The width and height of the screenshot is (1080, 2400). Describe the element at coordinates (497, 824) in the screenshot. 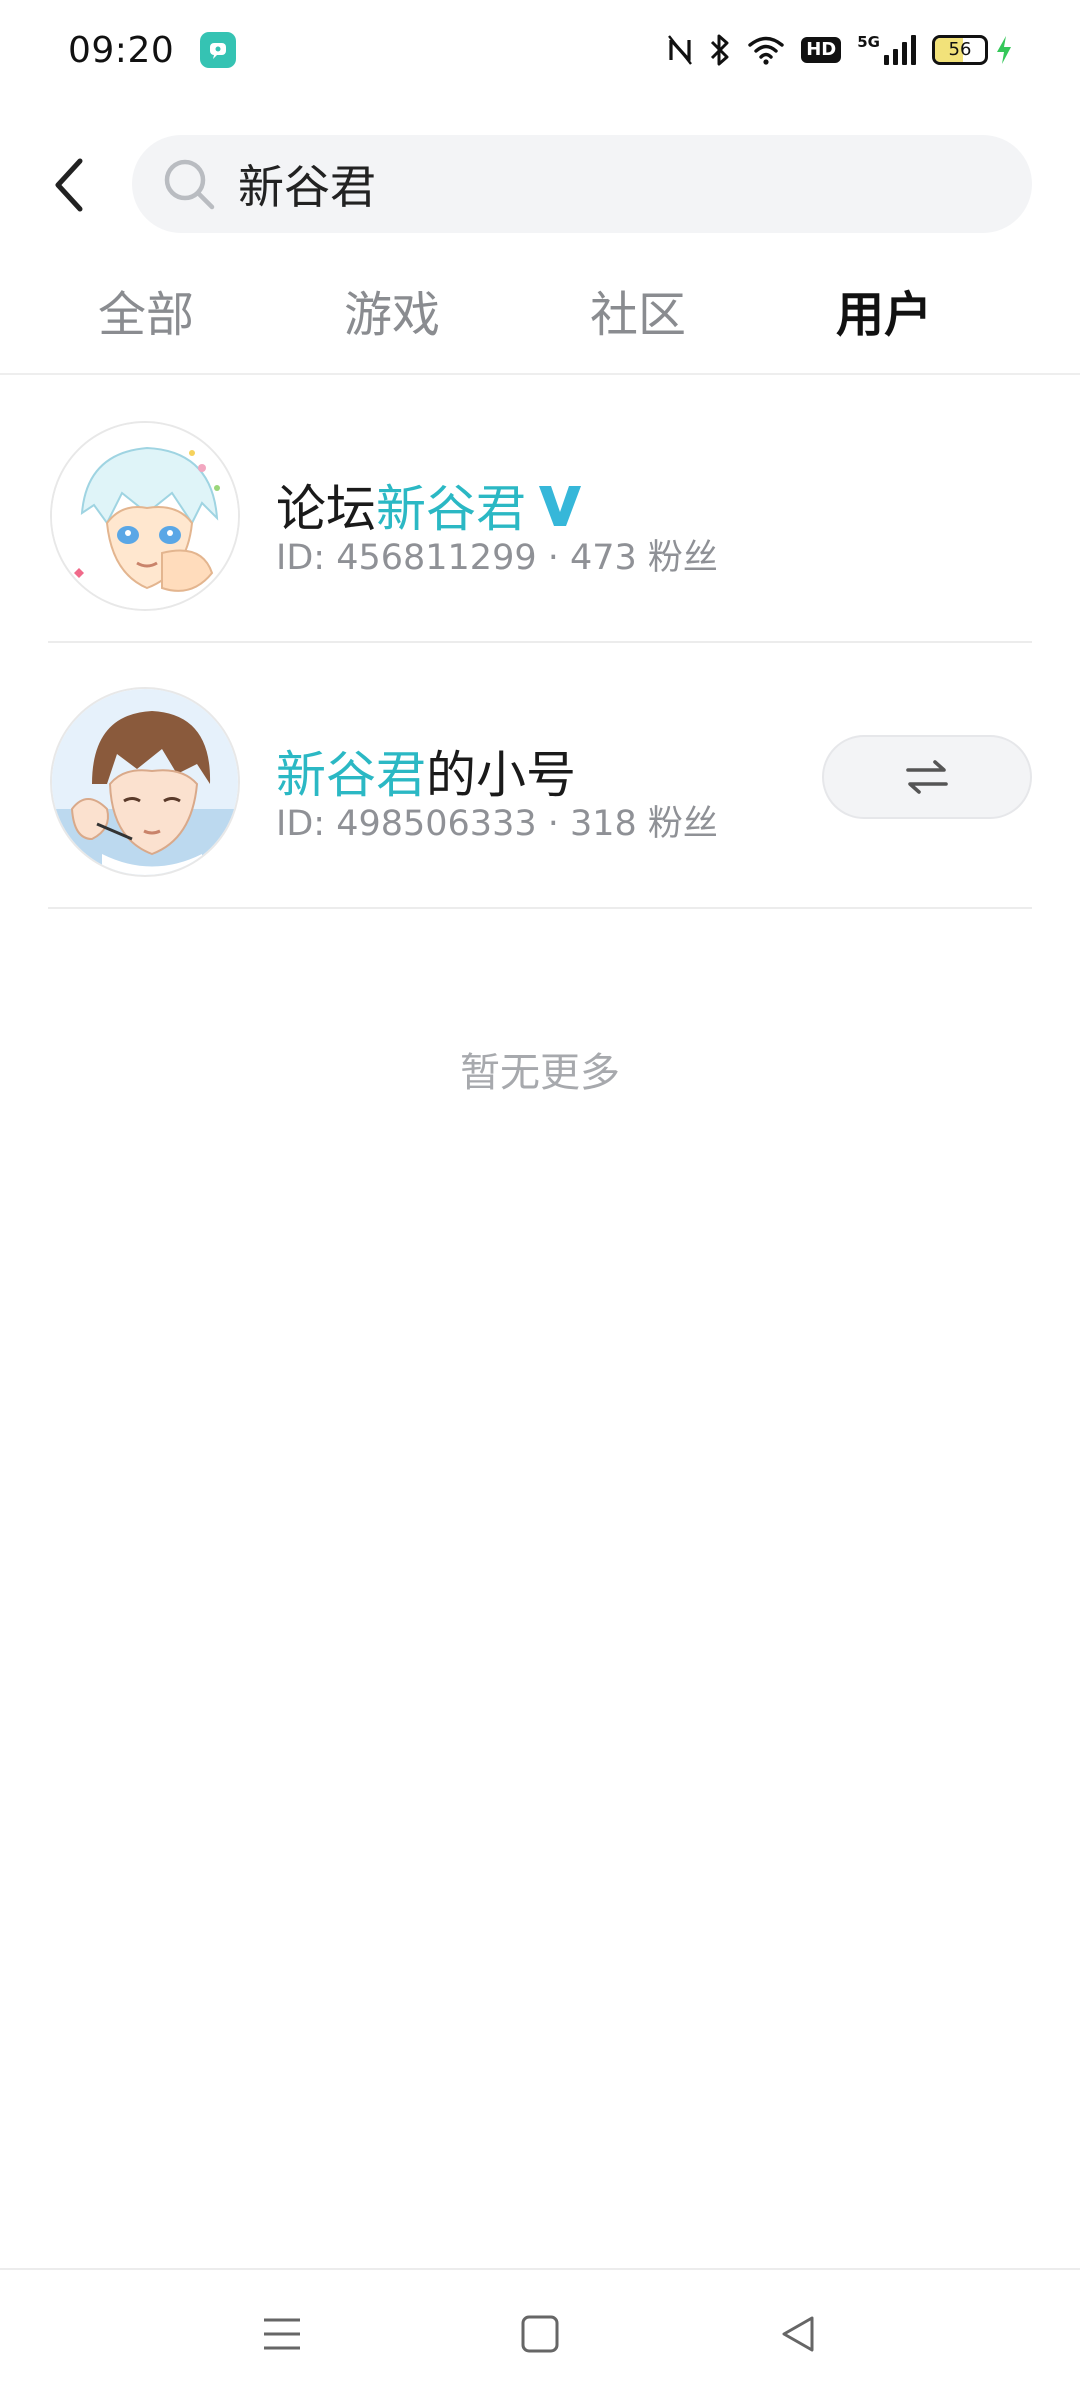

I see `user-meta: ID: 498506333 · 318 粉丝` at that location.